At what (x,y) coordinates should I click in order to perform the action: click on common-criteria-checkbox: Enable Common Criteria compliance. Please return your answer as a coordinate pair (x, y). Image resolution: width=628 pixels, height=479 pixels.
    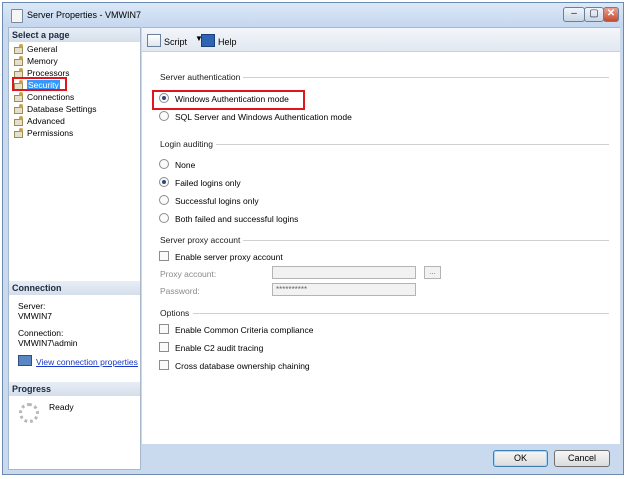
    Looking at the image, I should click on (236, 330).